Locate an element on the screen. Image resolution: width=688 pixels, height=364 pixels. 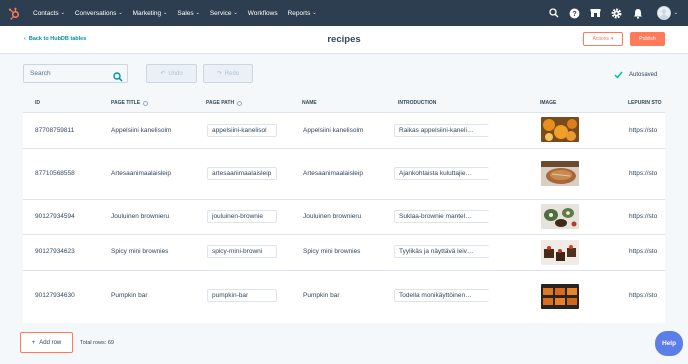
column-header-id: ID is located at coordinates (37, 103).